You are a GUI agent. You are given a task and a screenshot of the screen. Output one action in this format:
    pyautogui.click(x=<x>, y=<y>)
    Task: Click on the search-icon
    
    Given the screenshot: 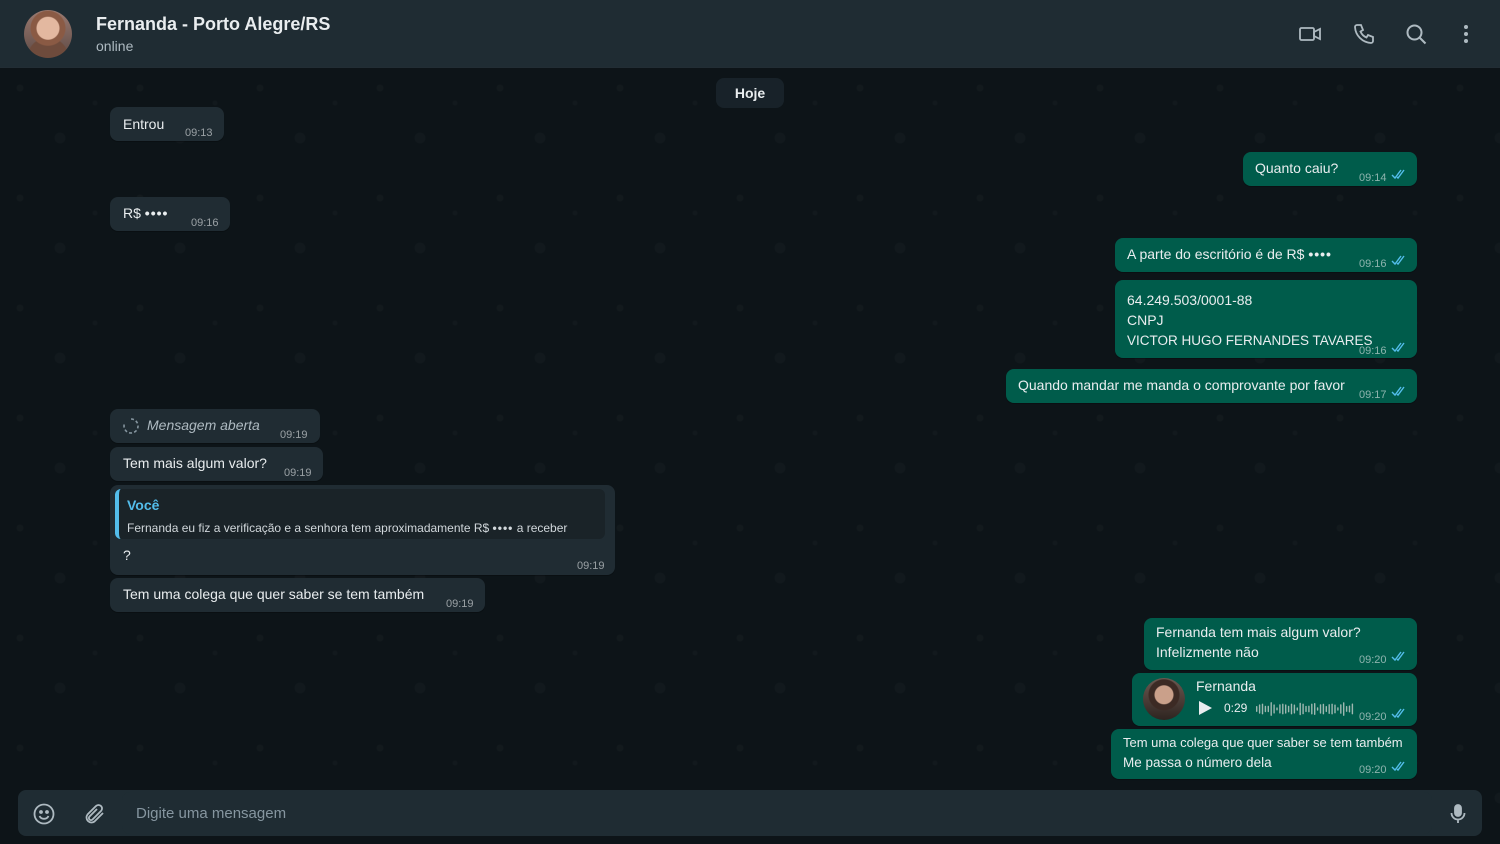 What is the action you would take?
    pyautogui.click(x=1416, y=34)
    